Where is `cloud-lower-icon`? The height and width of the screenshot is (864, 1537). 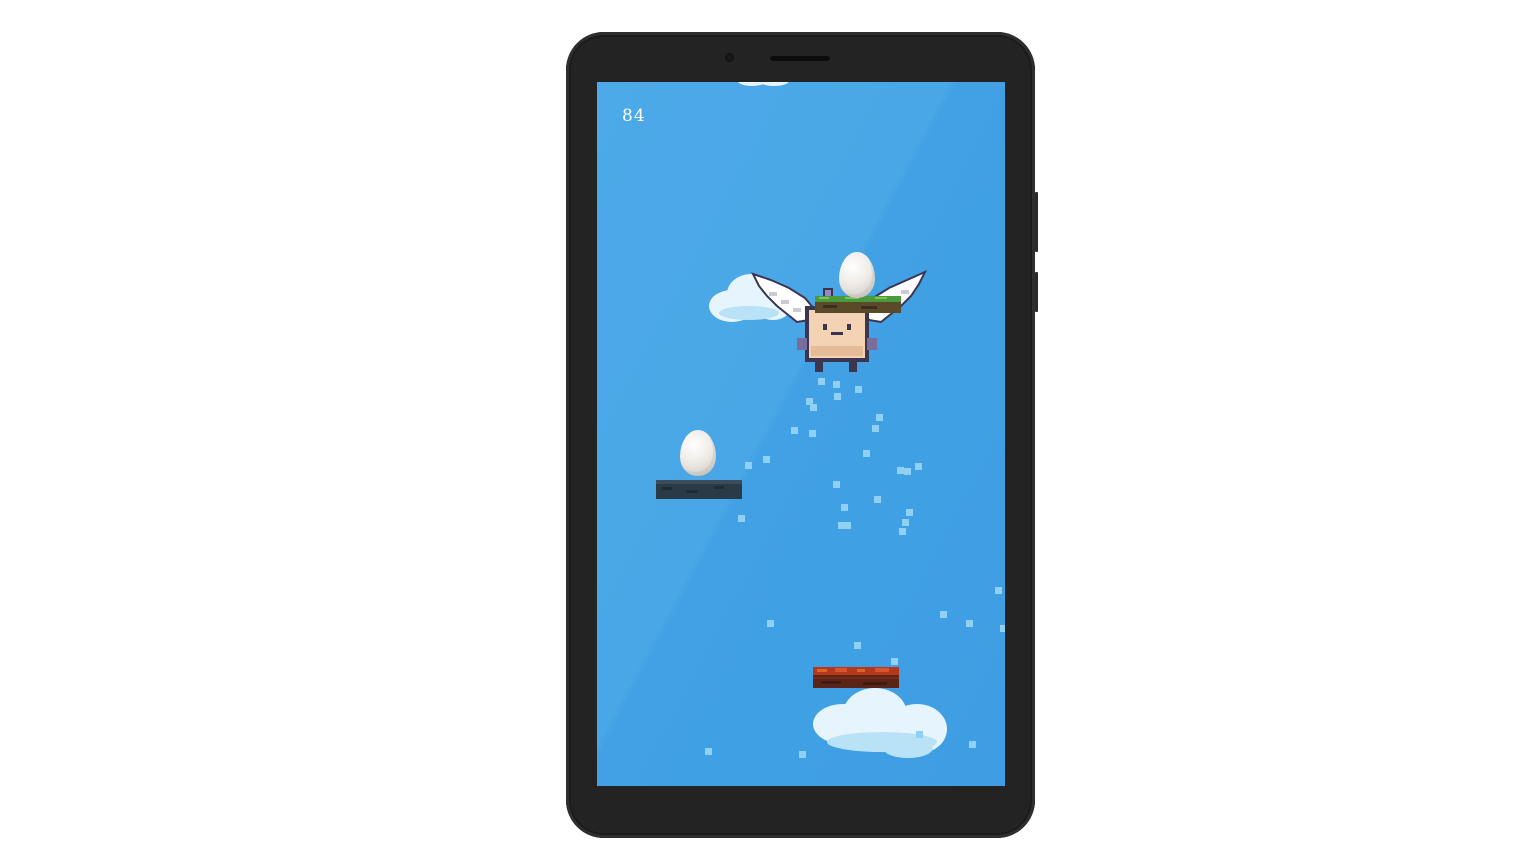
cloud-lower-icon is located at coordinates (882, 725).